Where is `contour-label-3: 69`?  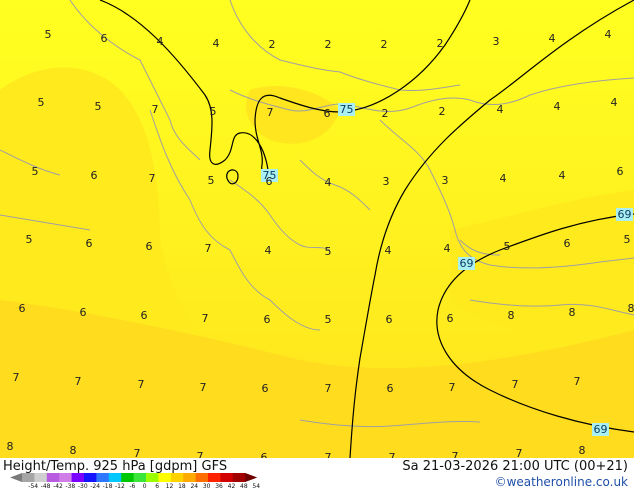
contour-label-3: 69 is located at coordinates (466, 263).